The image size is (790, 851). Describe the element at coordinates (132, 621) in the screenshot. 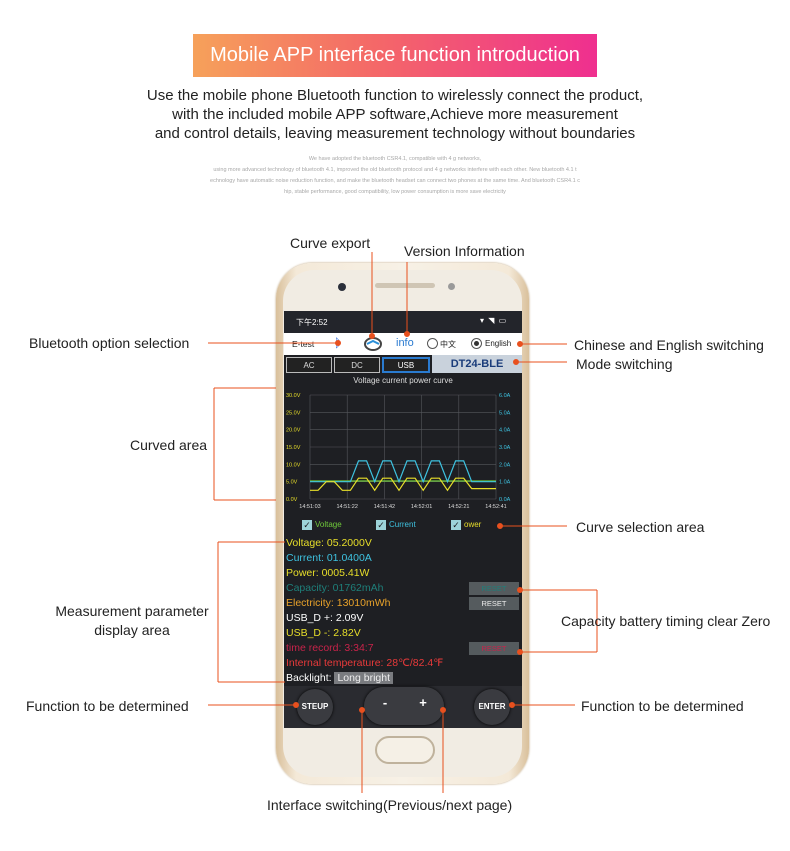

I see `callout-measurement-area: Measurement parameter display area` at that location.